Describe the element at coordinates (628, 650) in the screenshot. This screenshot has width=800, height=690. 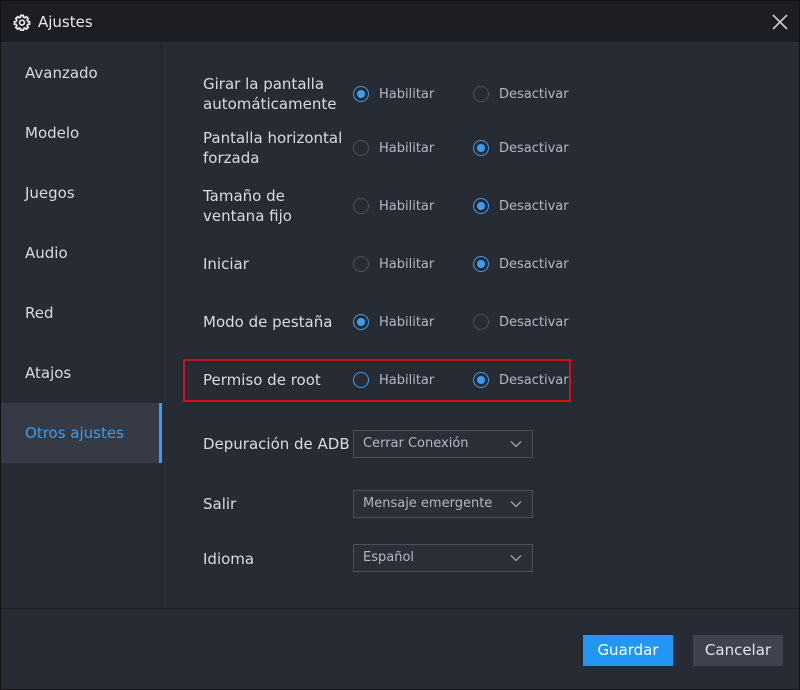
I see `save-button: Guardar` at that location.